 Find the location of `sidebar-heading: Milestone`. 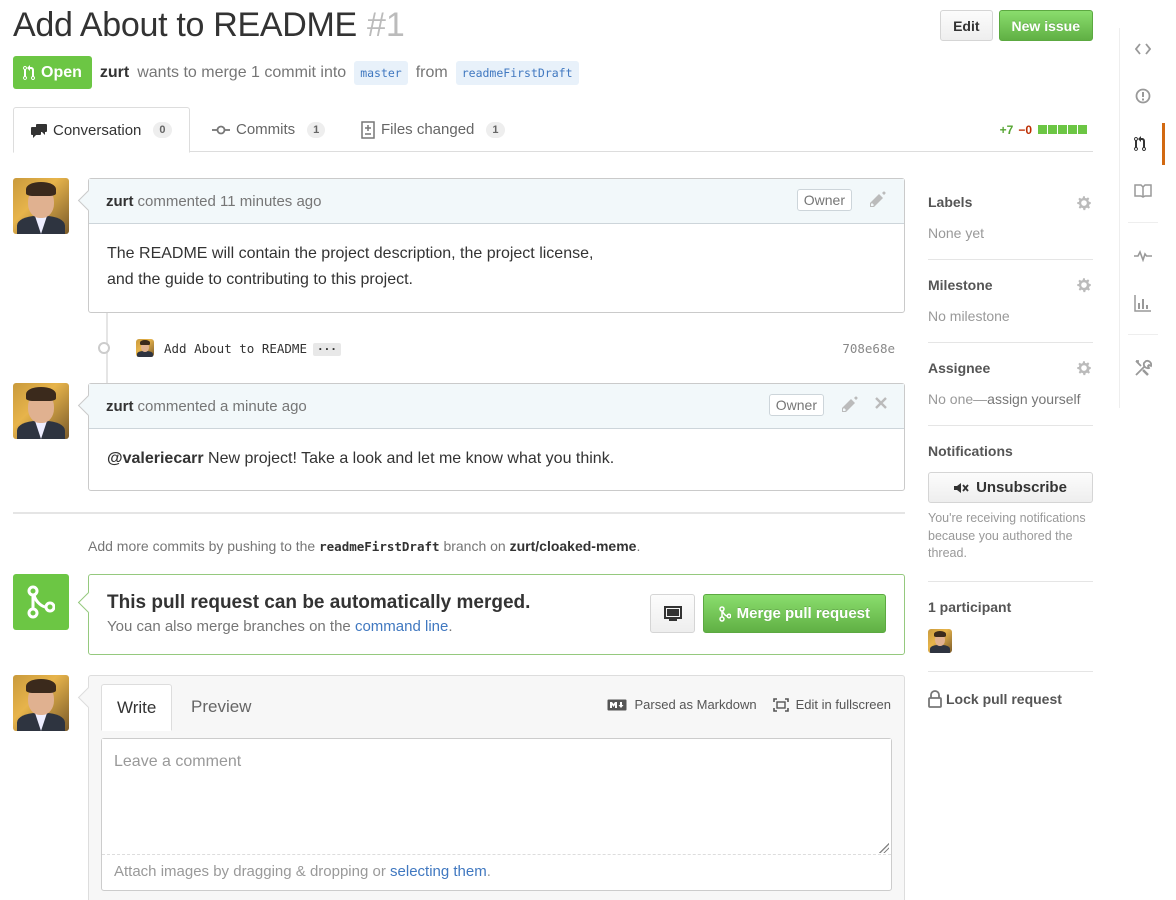

sidebar-heading: Milestone is located at coordinates (960, 285).